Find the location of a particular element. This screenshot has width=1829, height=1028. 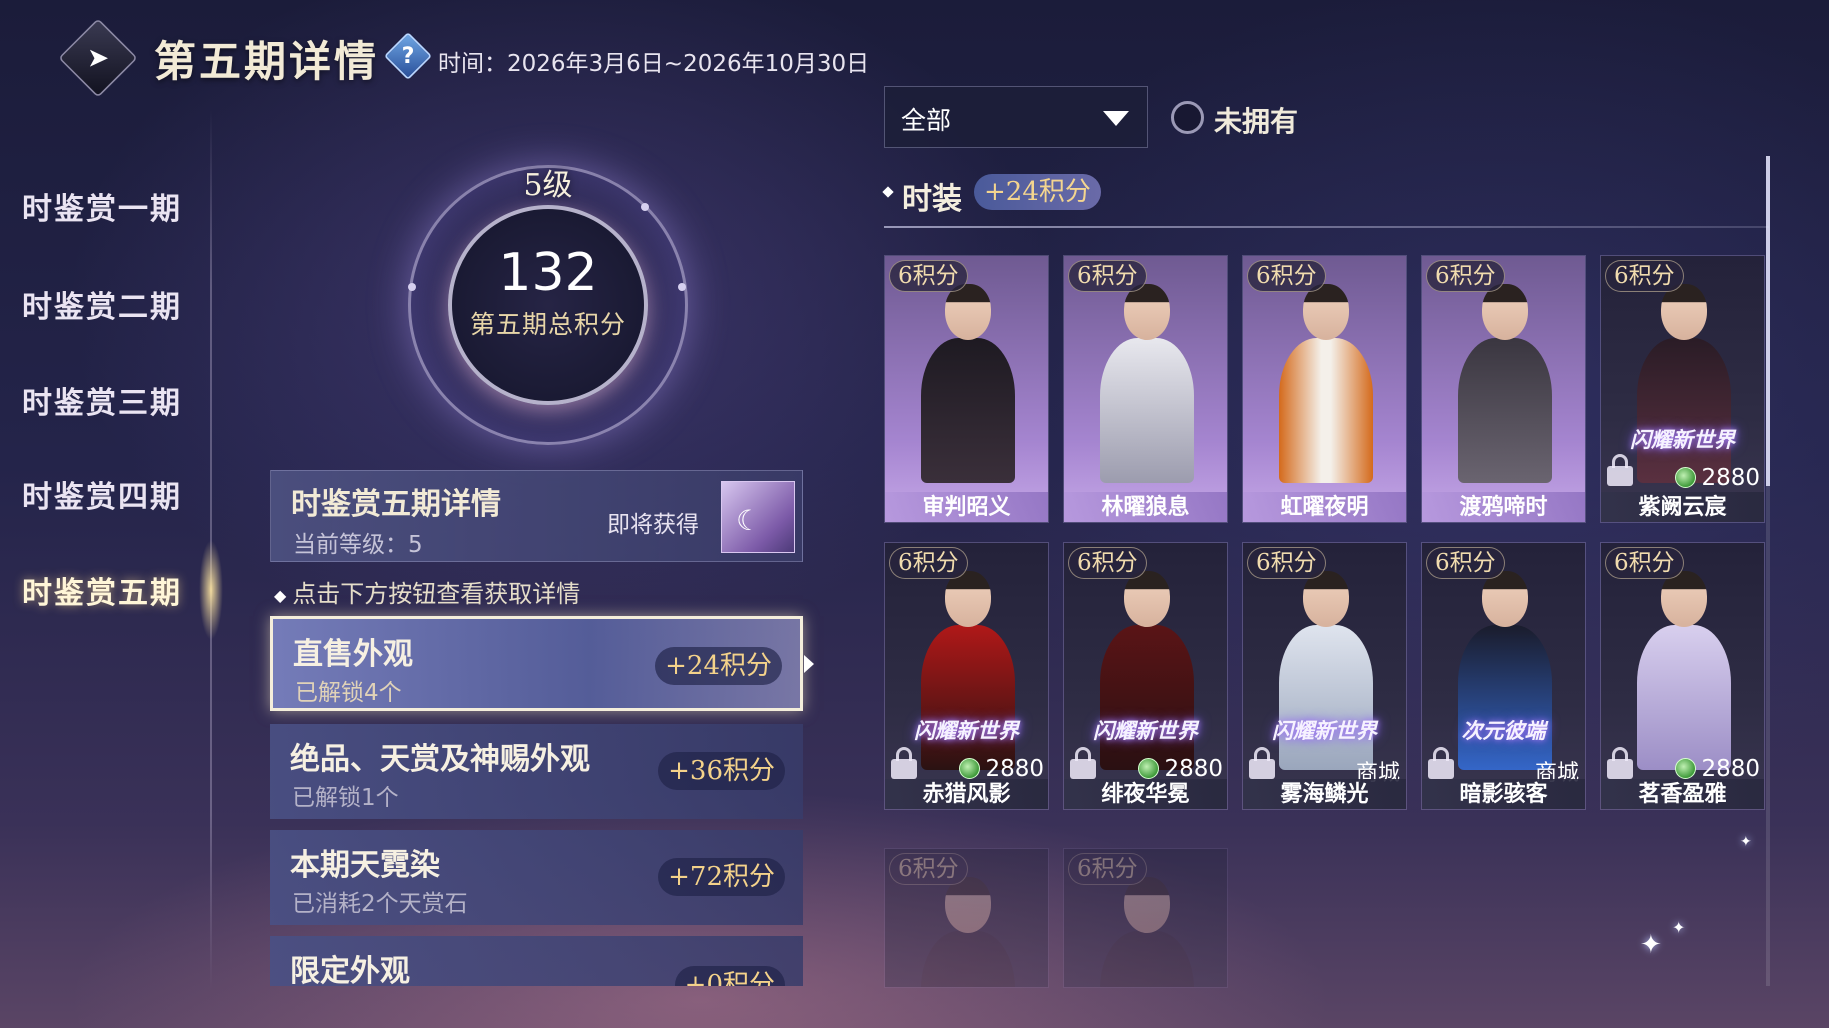

category-sub: 已解锁1个 is located at coordinates (345, 798).